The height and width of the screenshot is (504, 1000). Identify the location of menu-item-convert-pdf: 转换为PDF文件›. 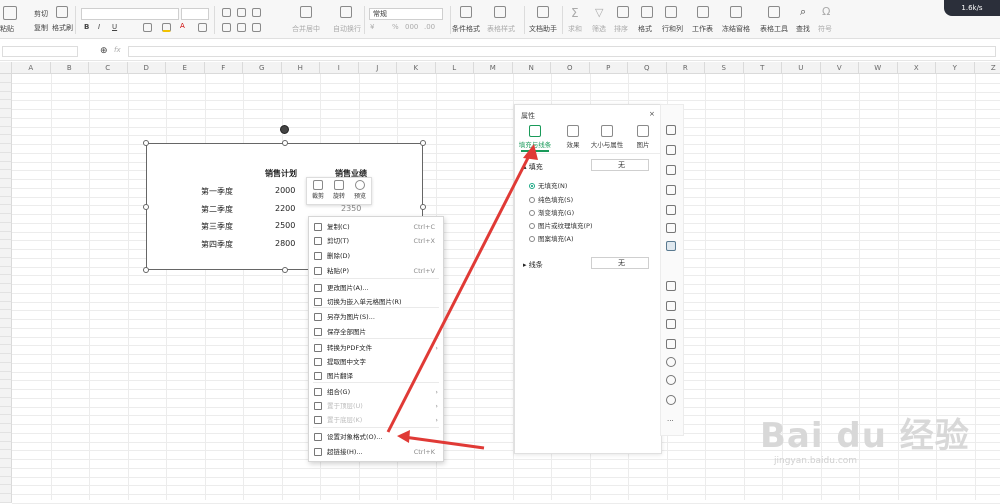
(376, 348).